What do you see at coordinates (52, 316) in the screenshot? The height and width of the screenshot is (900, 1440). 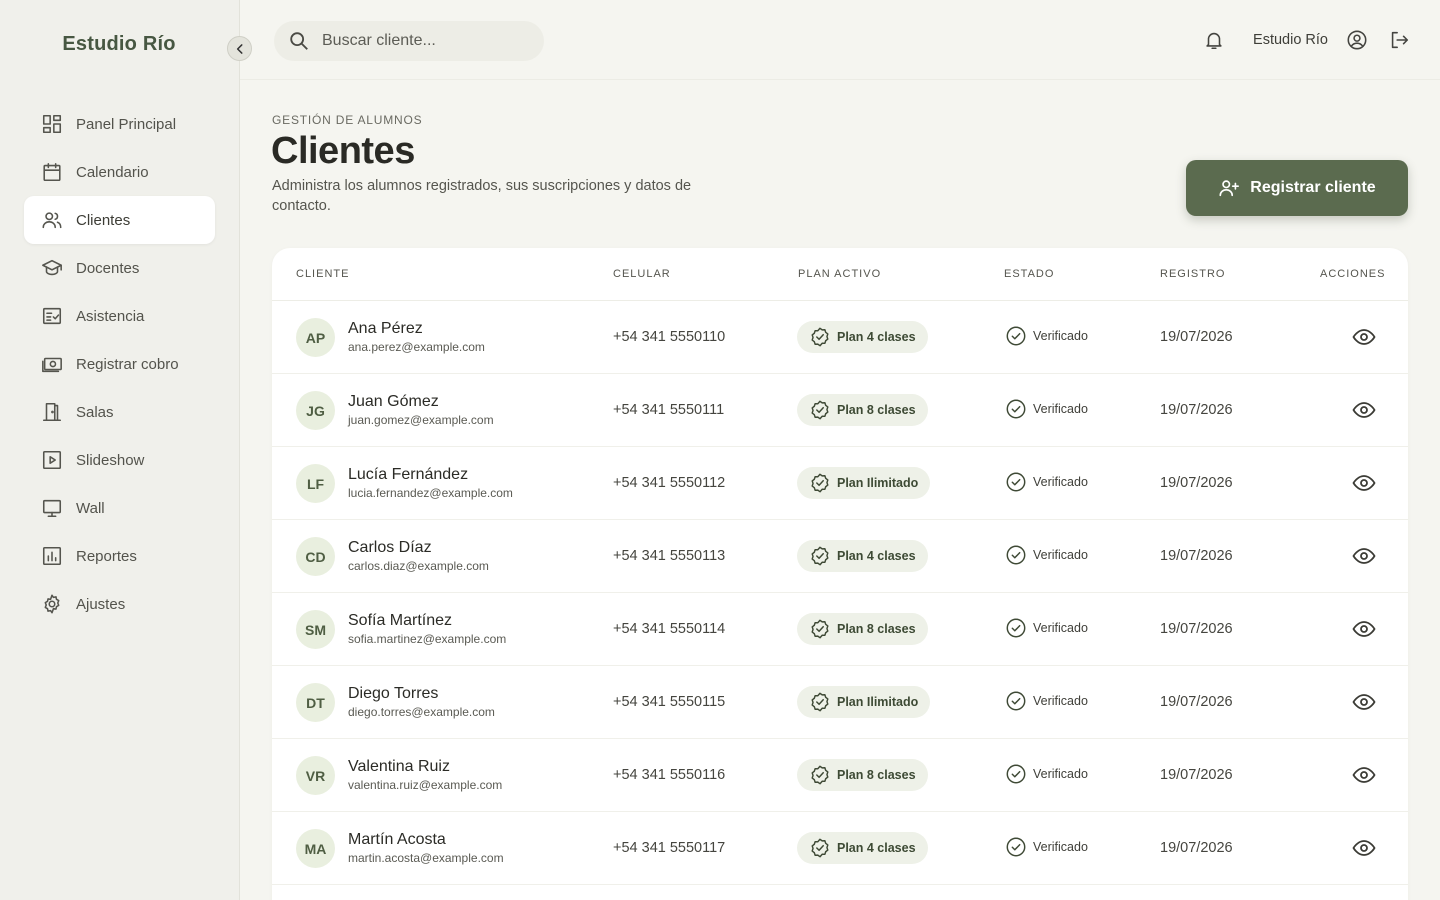 I see `checklist-icon` at bounding box center [52, 316].